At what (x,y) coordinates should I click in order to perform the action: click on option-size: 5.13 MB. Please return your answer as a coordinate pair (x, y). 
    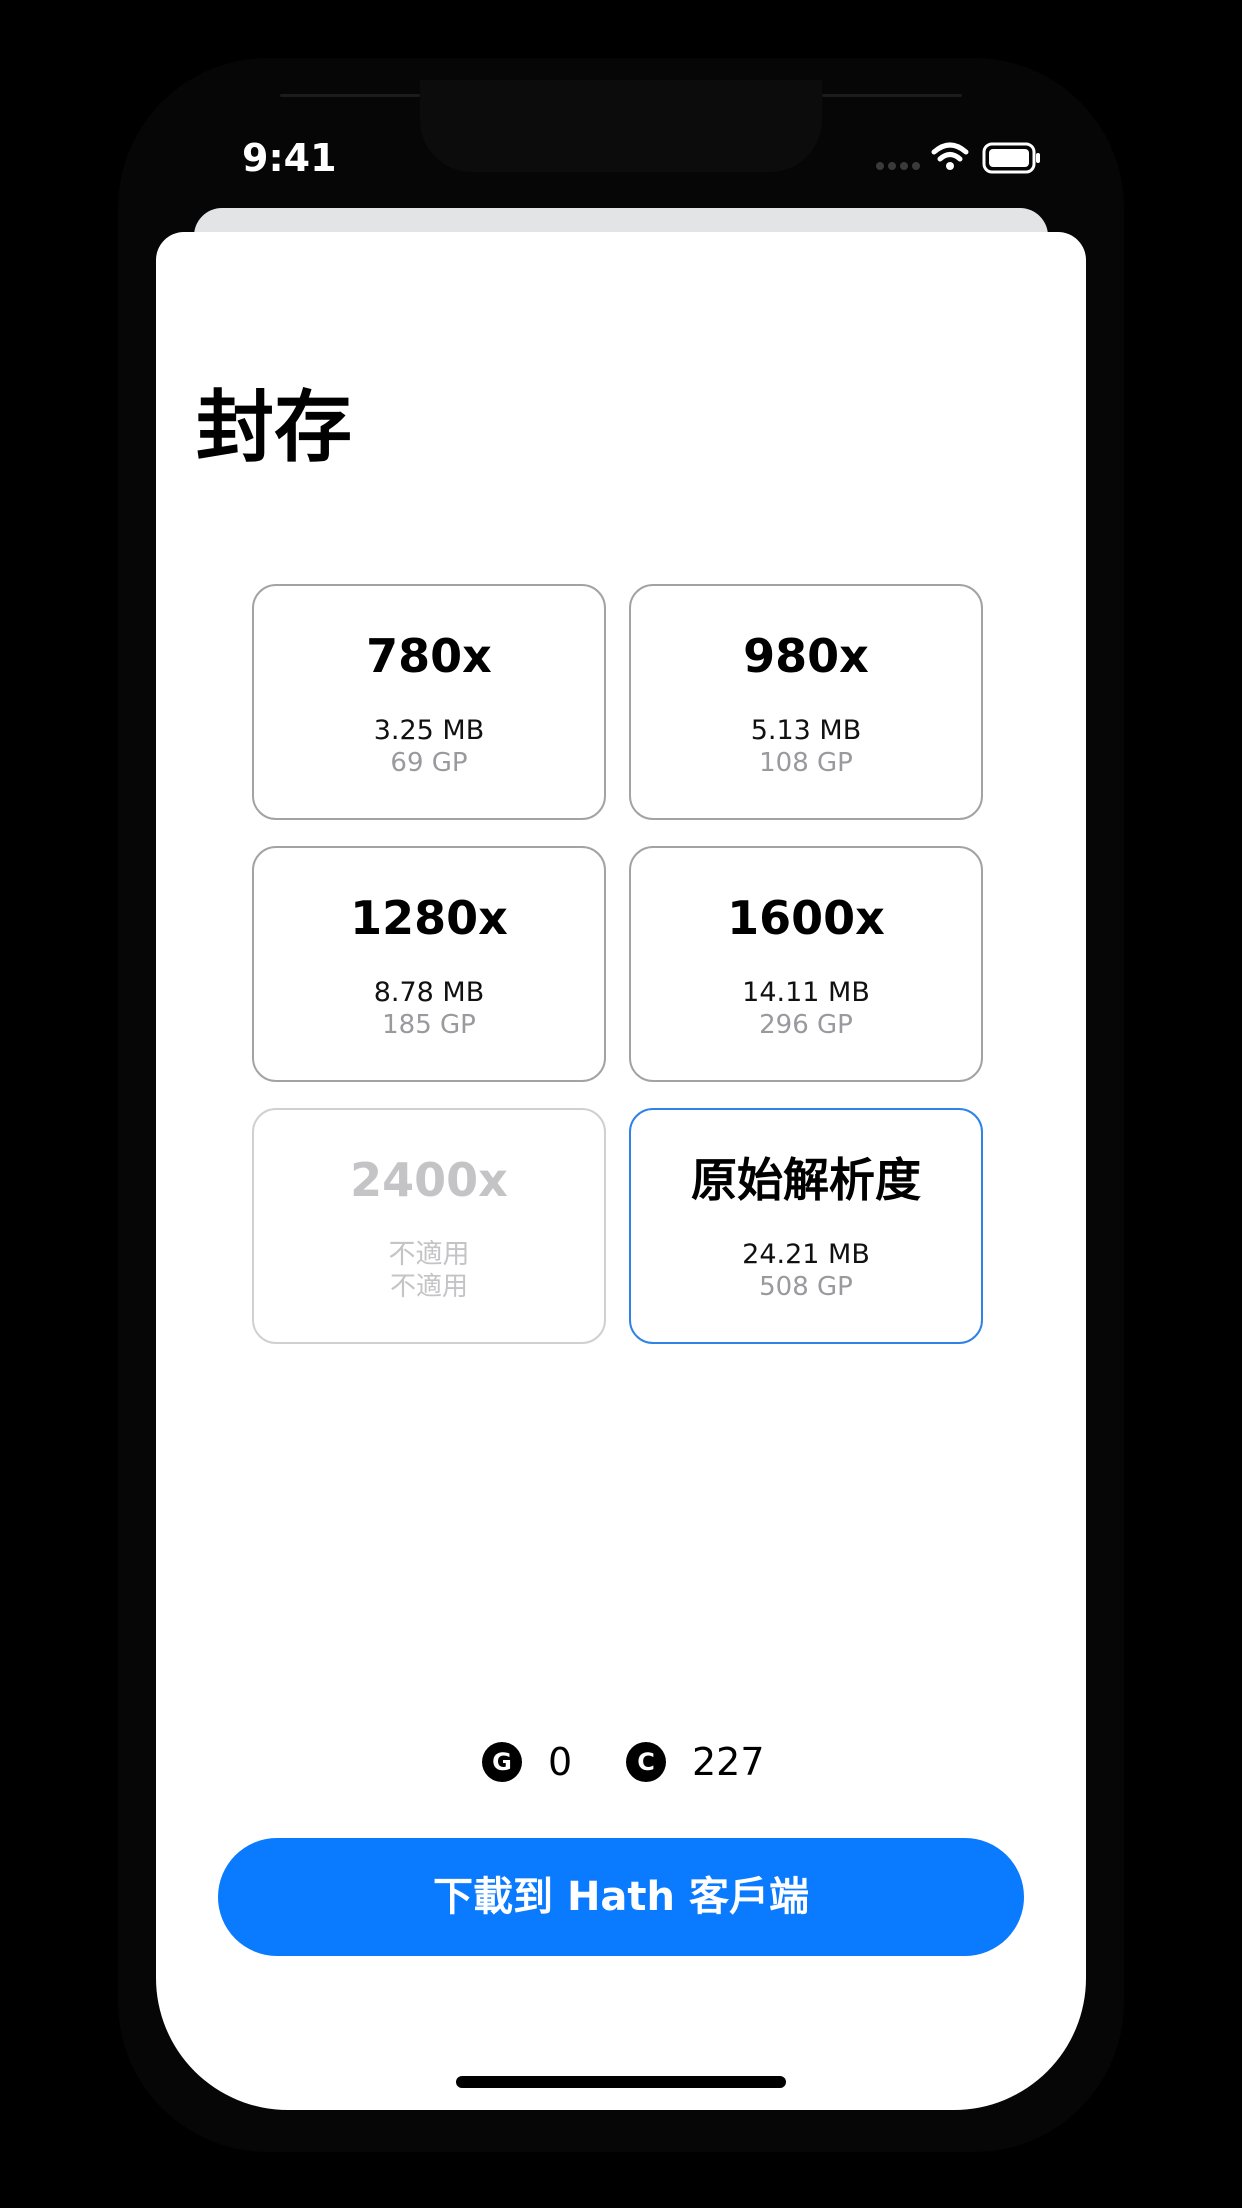
    Looking at the image, I should click on (806, 730).